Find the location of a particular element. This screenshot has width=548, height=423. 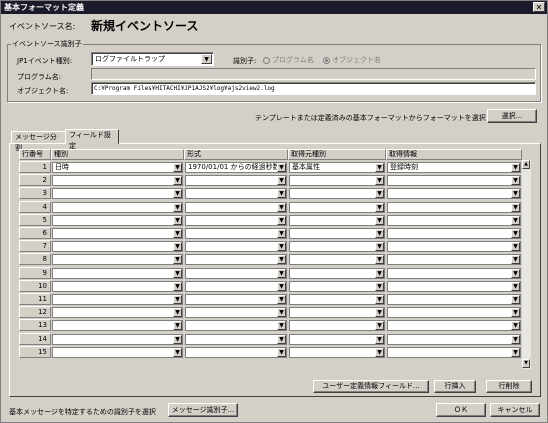

tab-field-settings: フィールド設定 is located at coordinates (92, 139).